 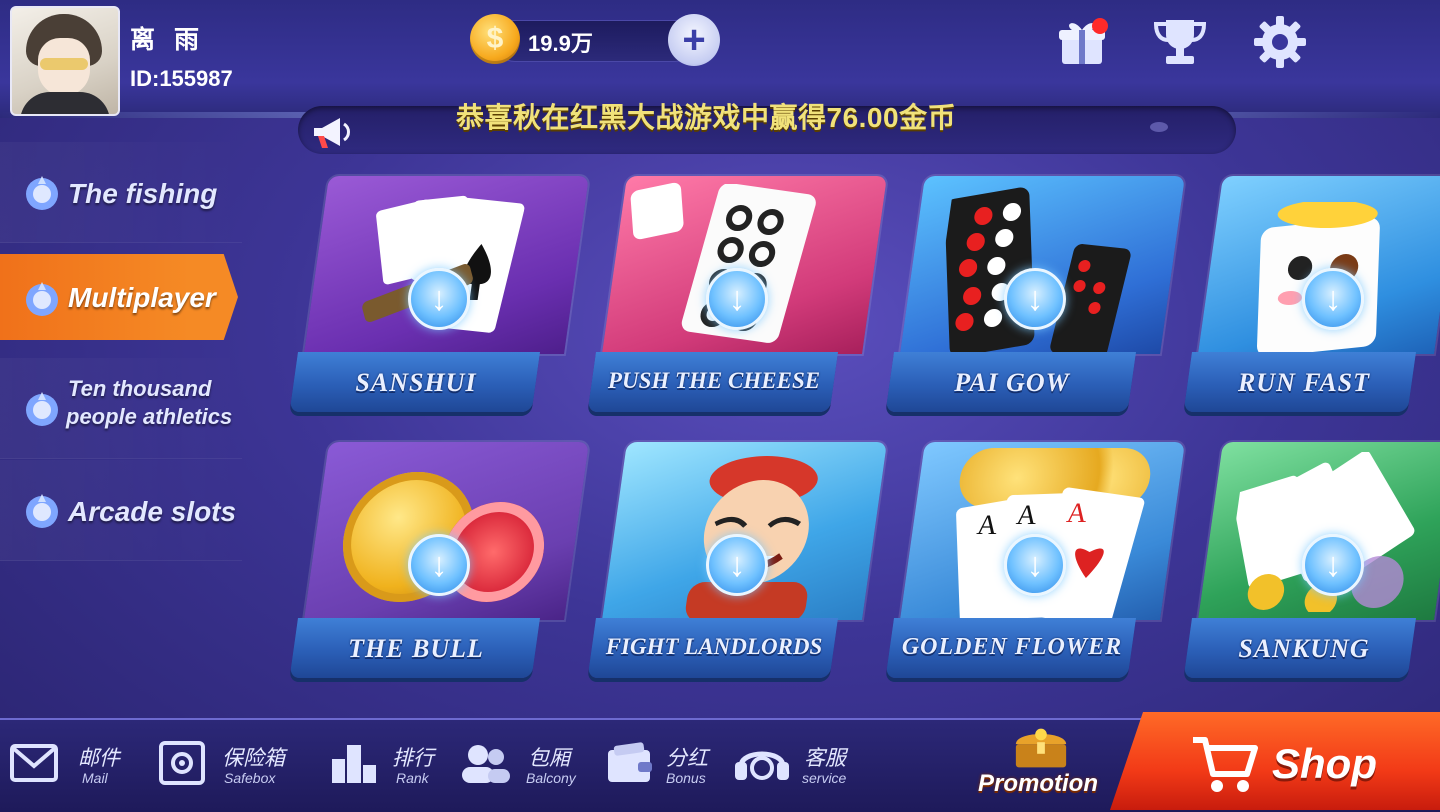 I want to click on sidebar-item-arcade-slots: Arcade slots, so click(x=121, y=510).